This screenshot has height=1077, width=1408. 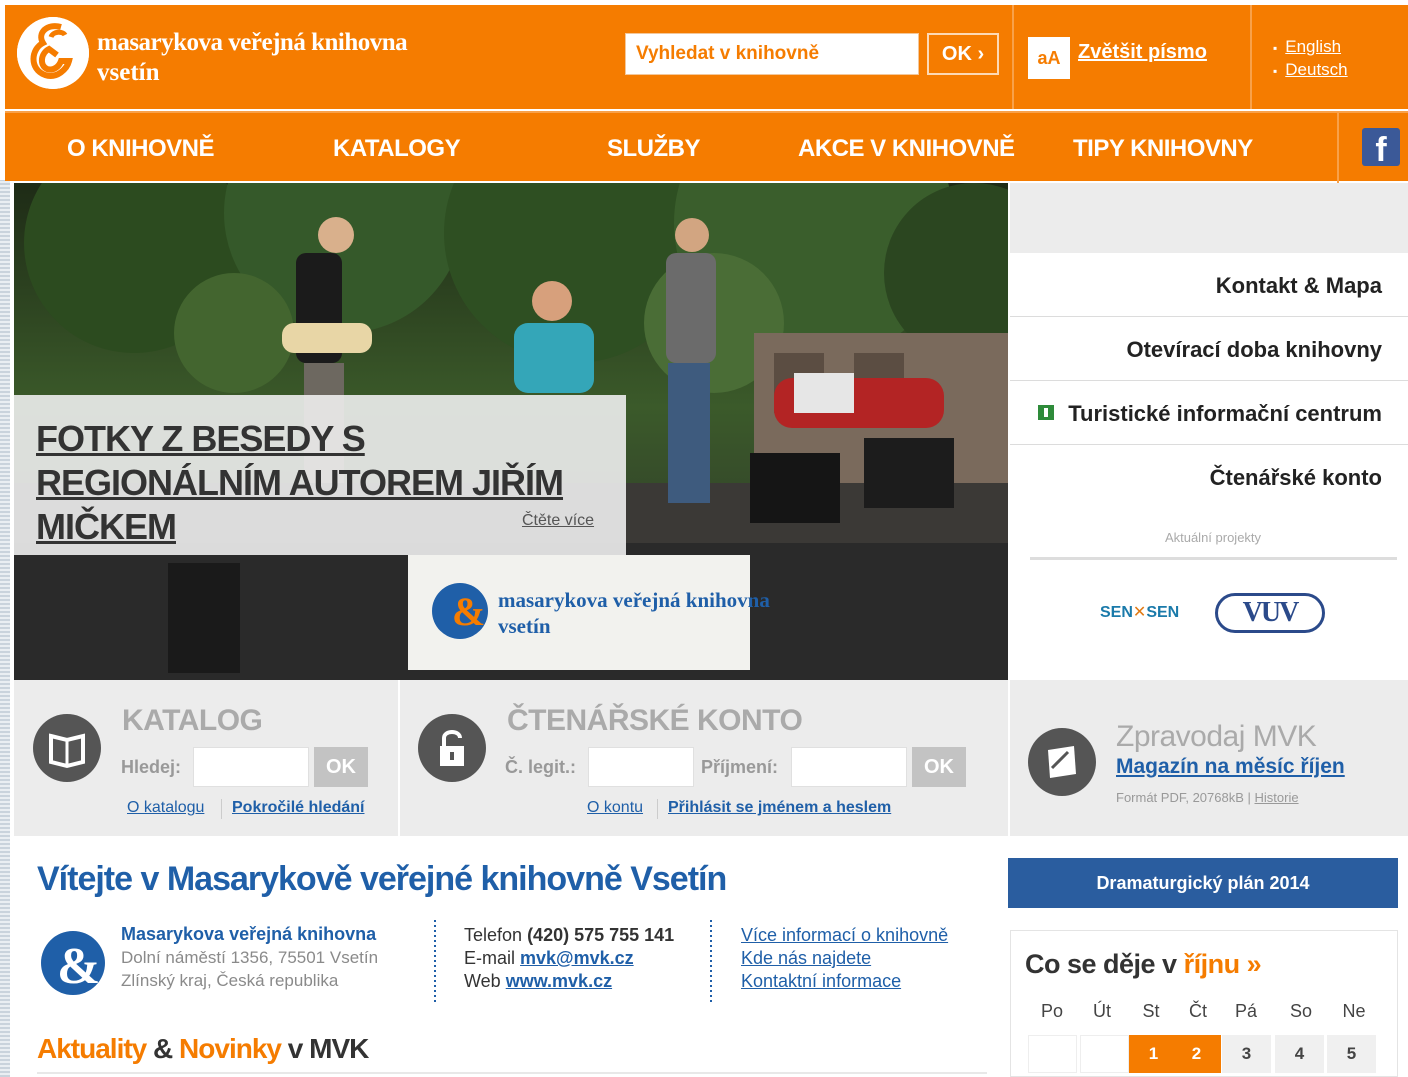 I want to click on search-button: OK ›, so click(x=963, y=54).